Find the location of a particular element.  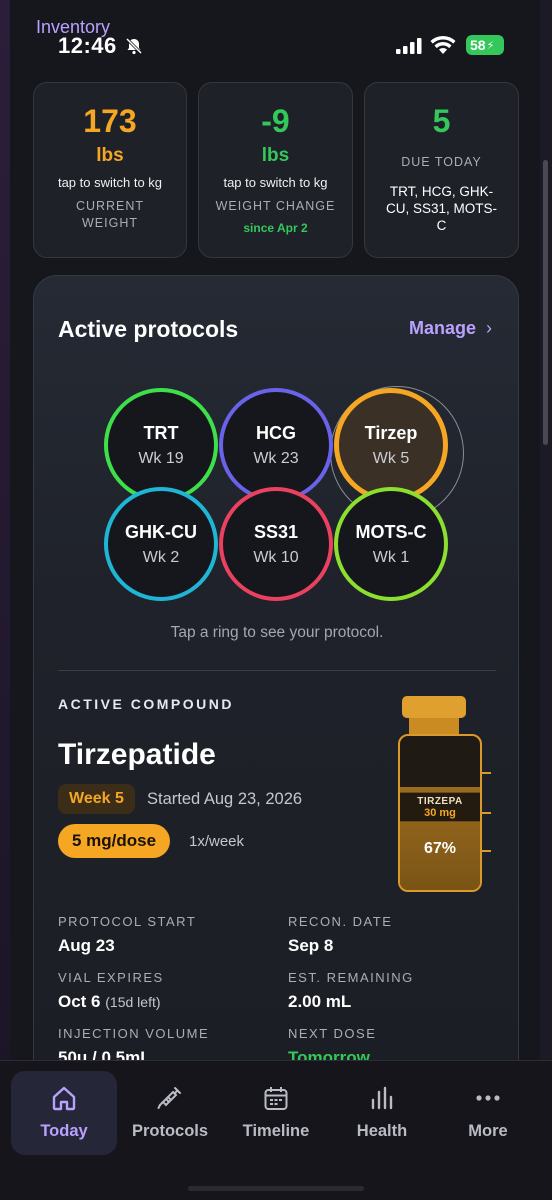

ring-name: MOTS-C is located at coordinates (391, 531).